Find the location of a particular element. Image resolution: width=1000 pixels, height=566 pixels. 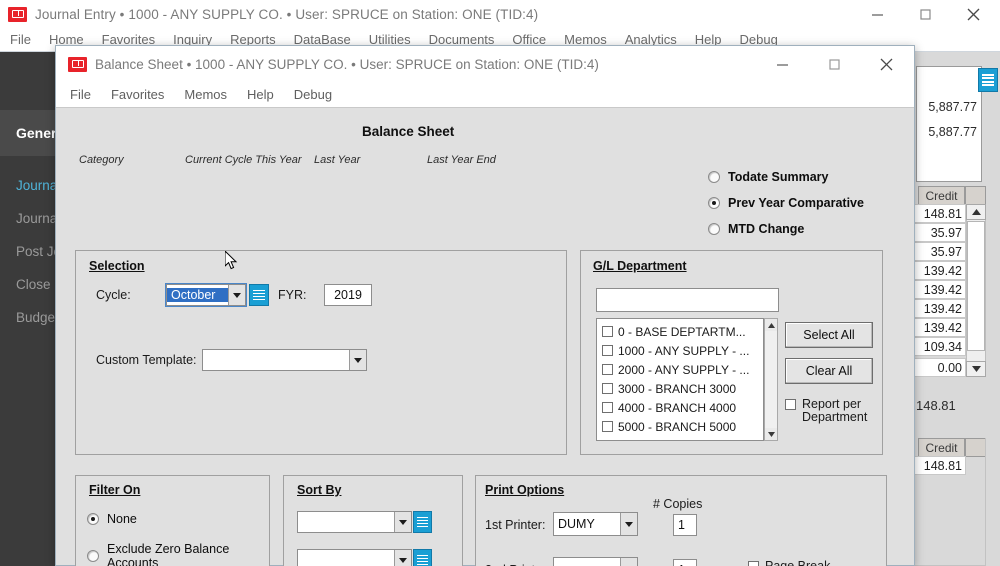

cycle-lookup-button is located at coordinates (259, 295).